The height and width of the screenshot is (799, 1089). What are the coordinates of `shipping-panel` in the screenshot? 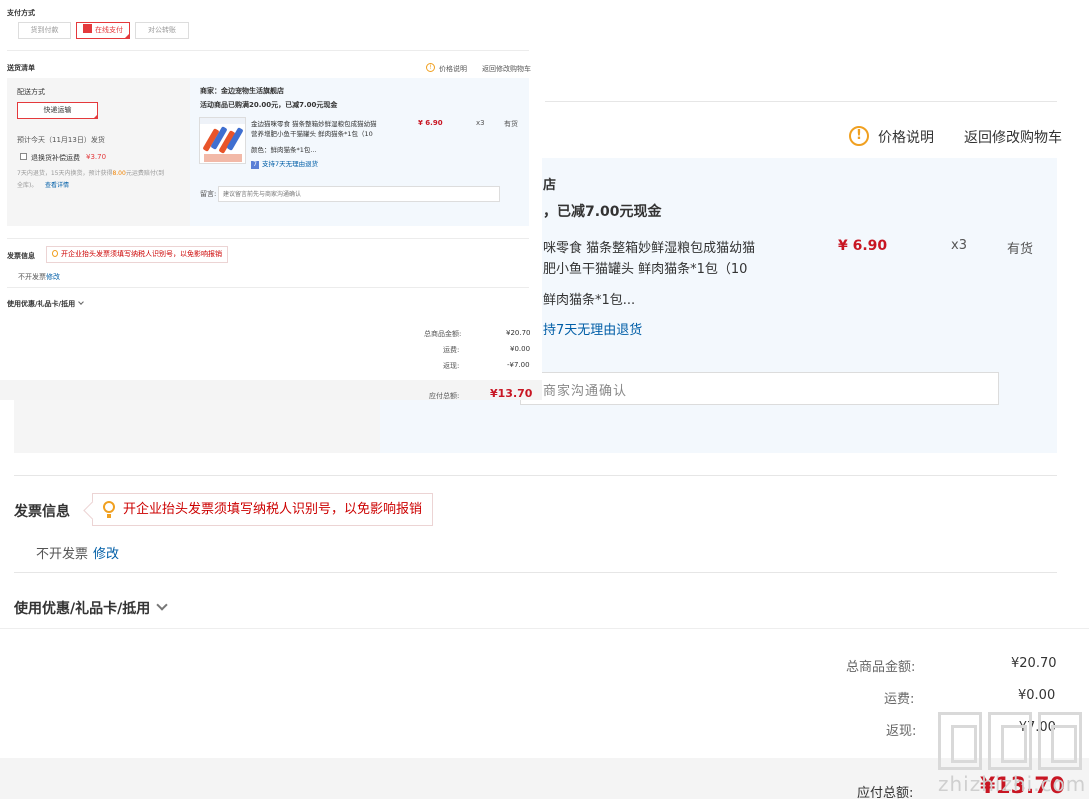 It's located at (98, 152).